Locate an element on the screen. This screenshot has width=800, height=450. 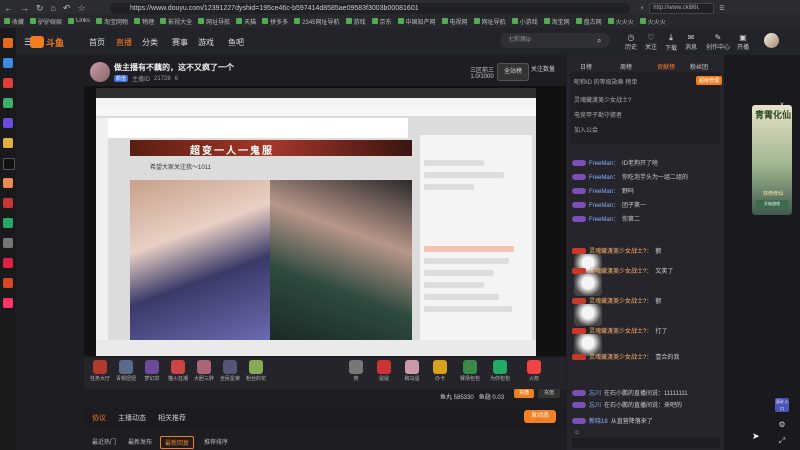
emoji-icon: ☺ is located at coordinates (577, 433).